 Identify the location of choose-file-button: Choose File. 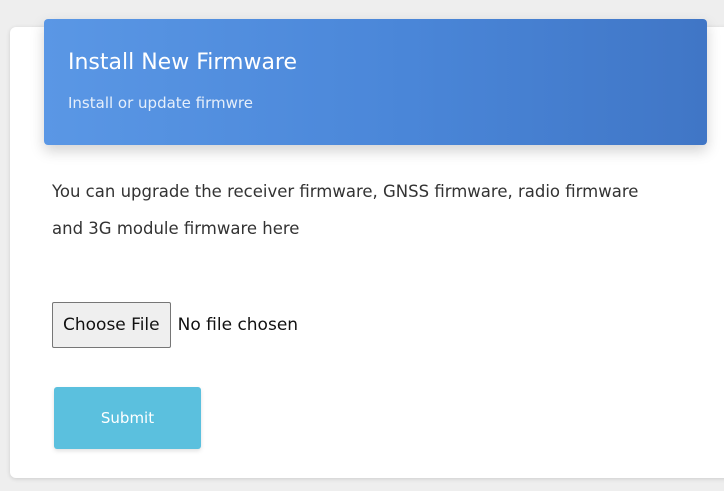
(111, 325).